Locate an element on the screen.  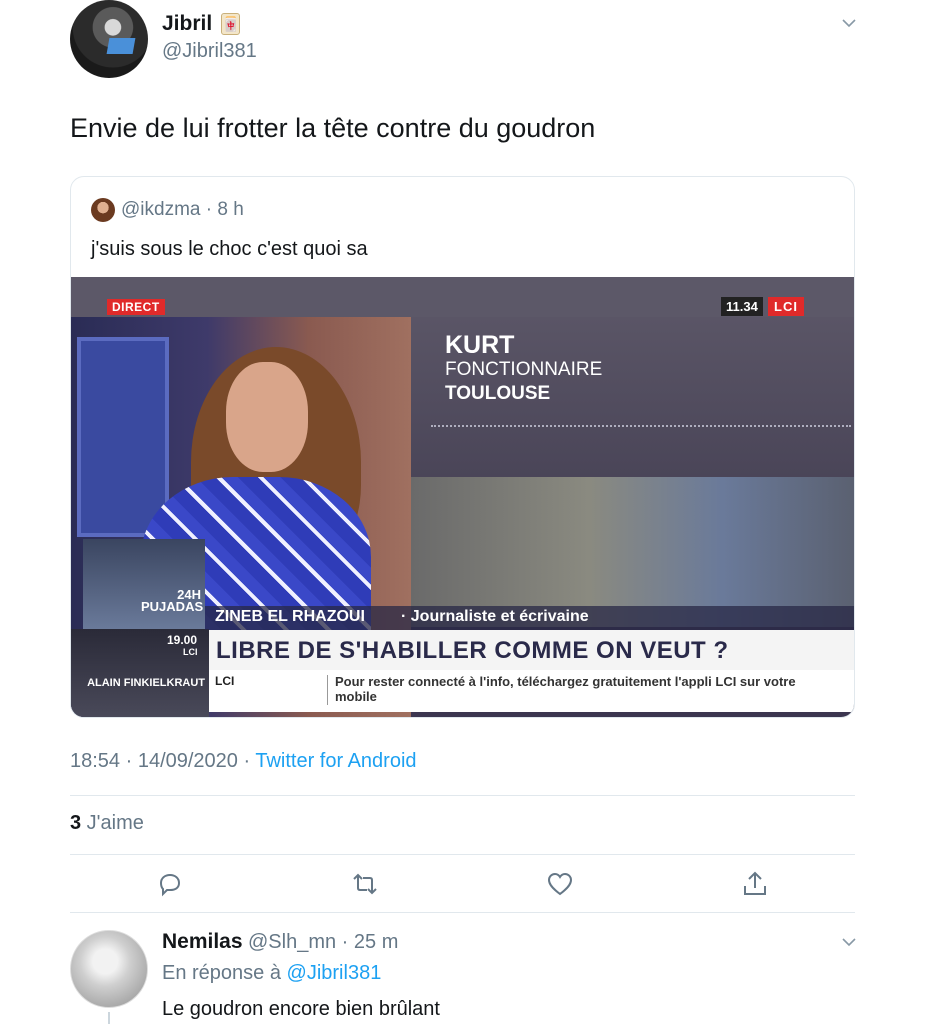
program-thumbnail-2-channel: LCI is located at coordinates (190, 652).